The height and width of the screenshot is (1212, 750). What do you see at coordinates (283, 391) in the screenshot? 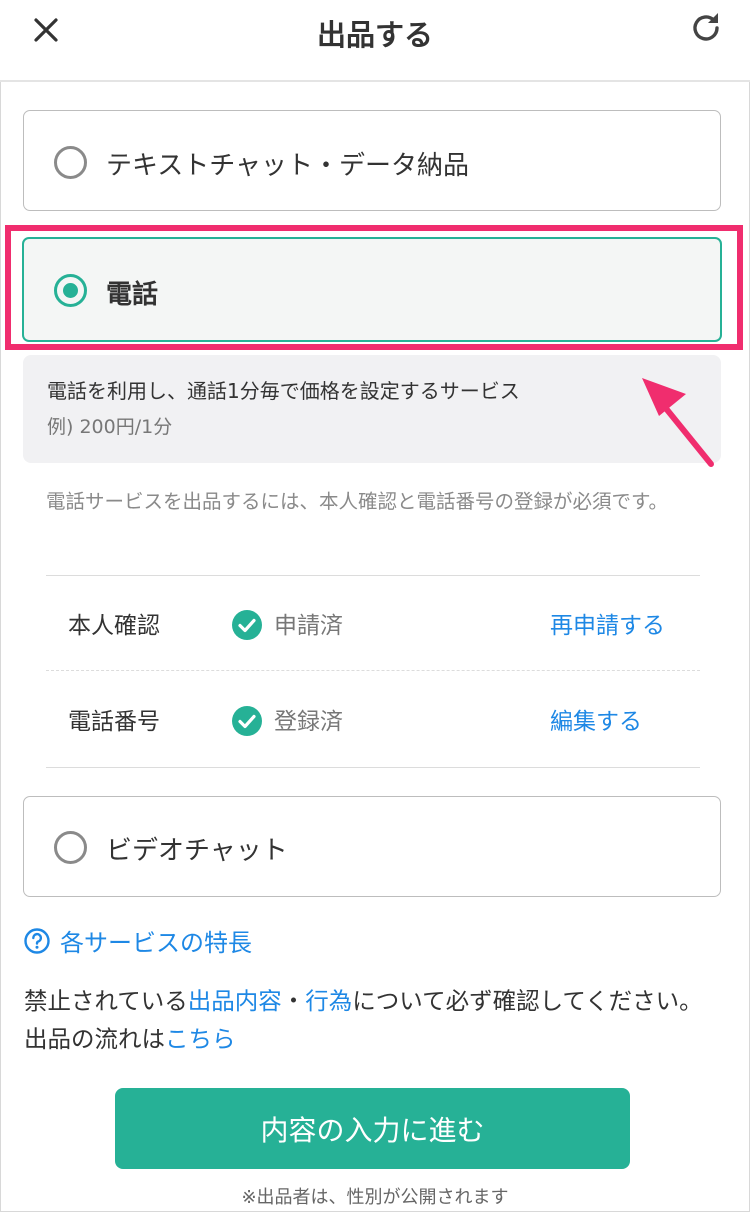
I see `description-text: 電話を利用し、通話1分毎で価格を設定するサービス` at bounding box center [283, 391].